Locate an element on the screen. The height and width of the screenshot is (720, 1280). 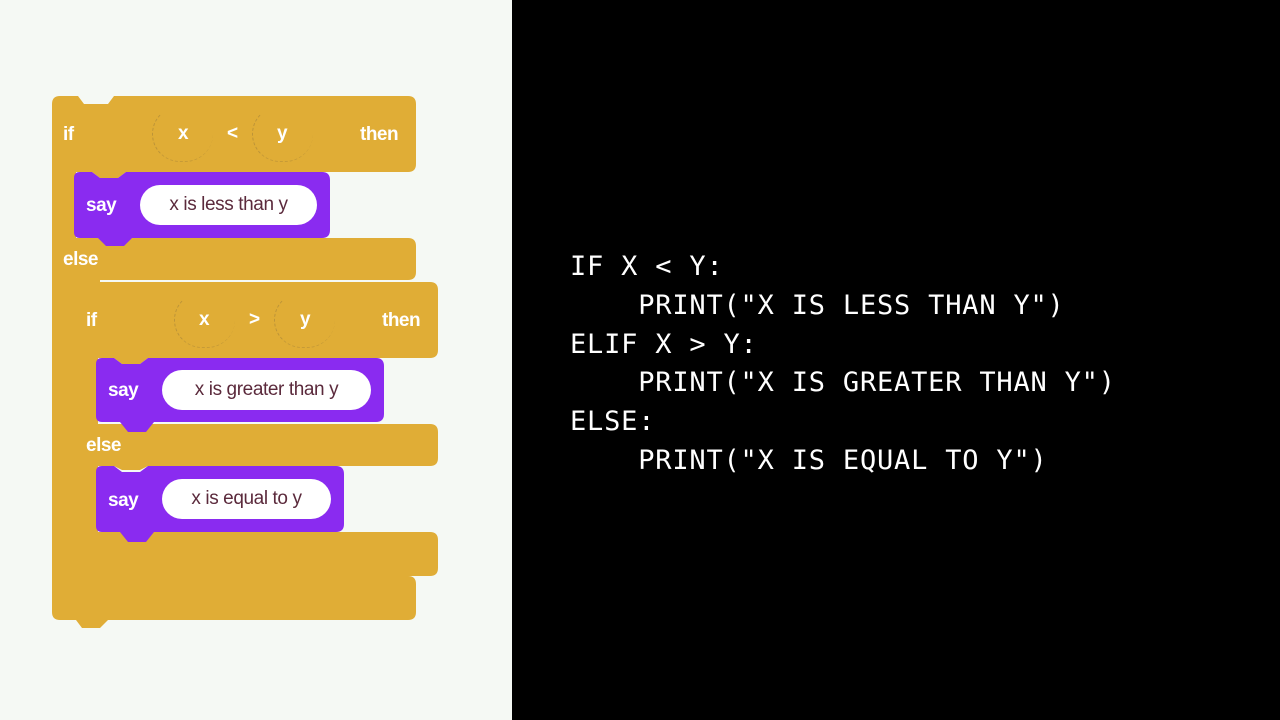
inner-else-label: else is located at coordinates (103, 445).